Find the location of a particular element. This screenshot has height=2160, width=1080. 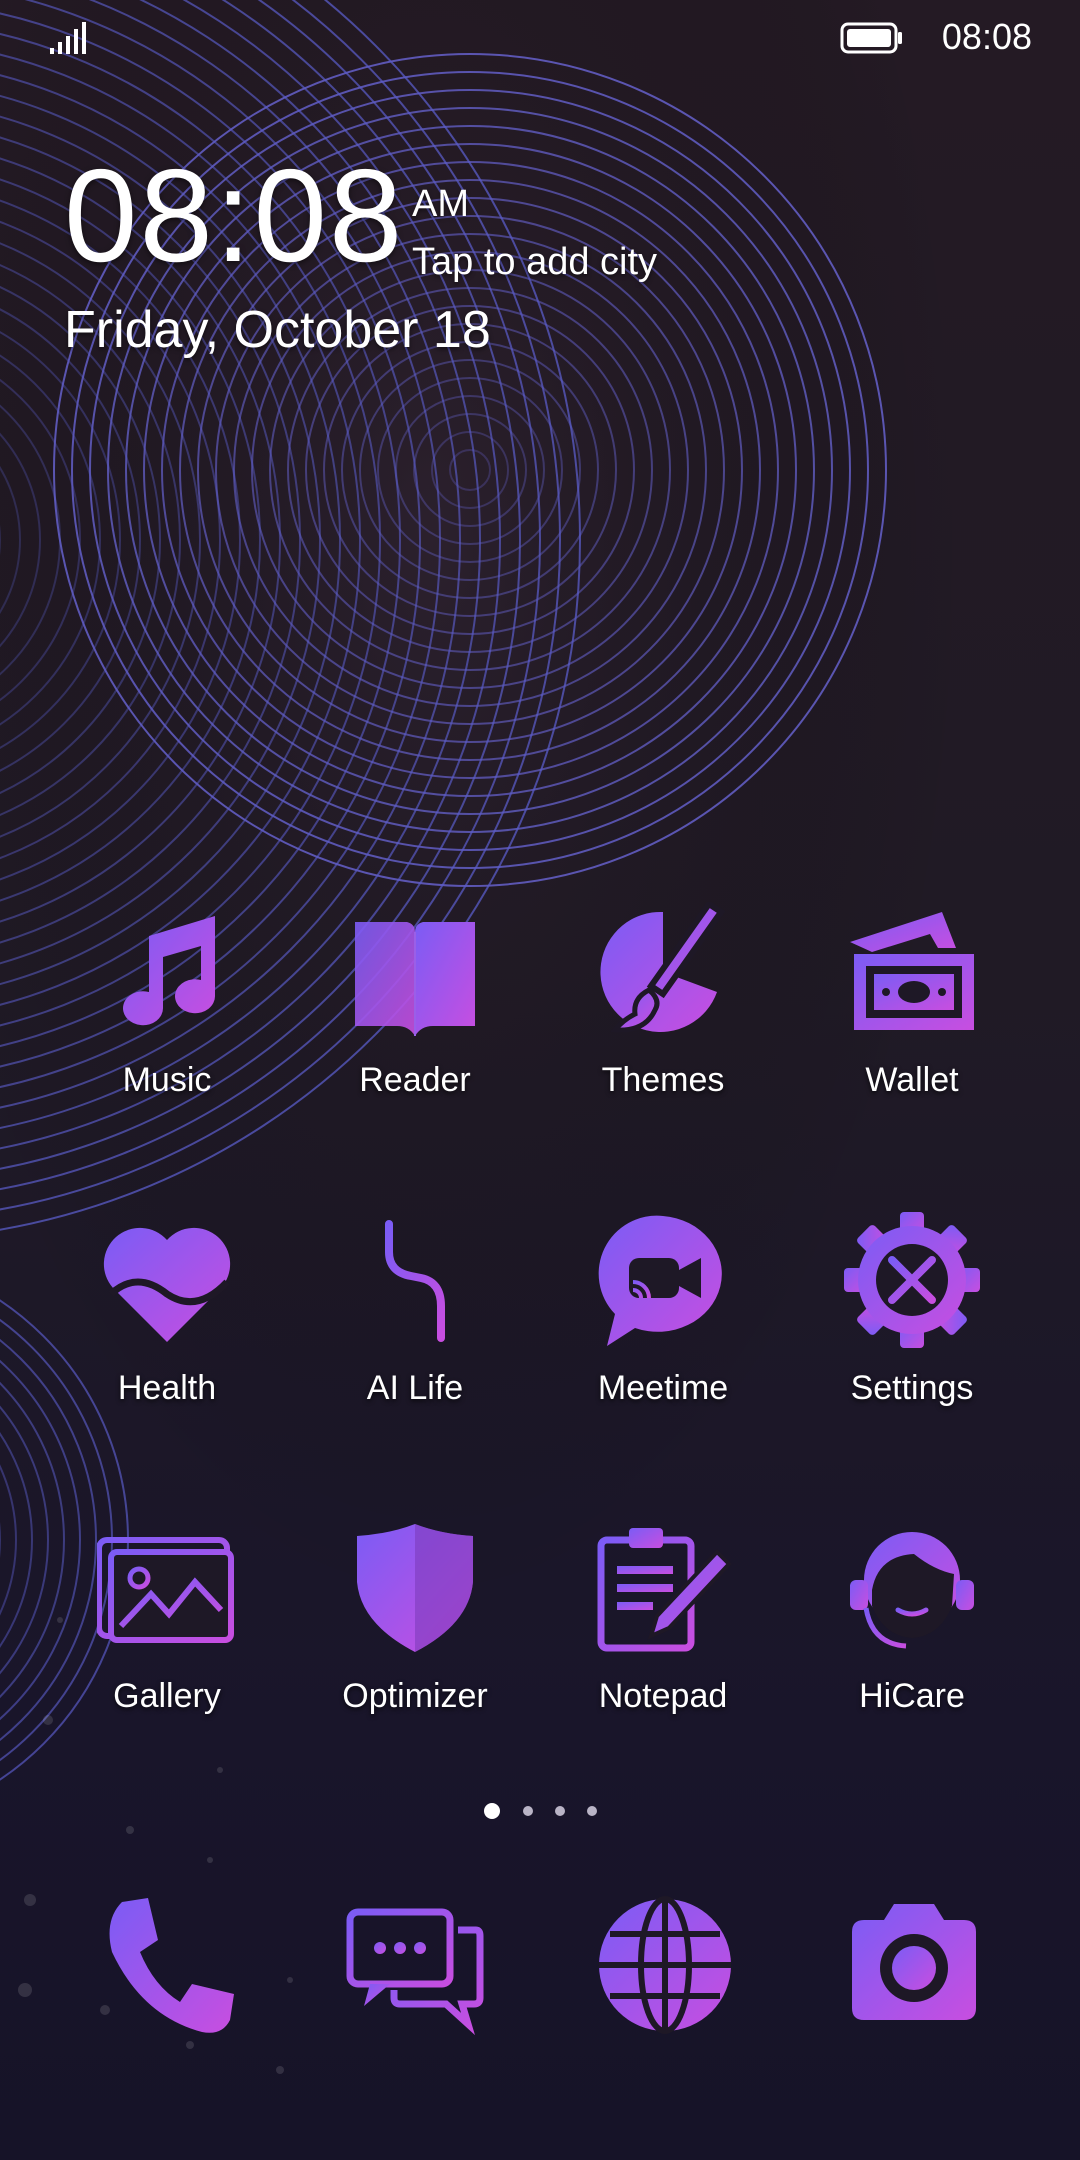

app-ai-life: AI Life is located at coordinates (415, 1325).